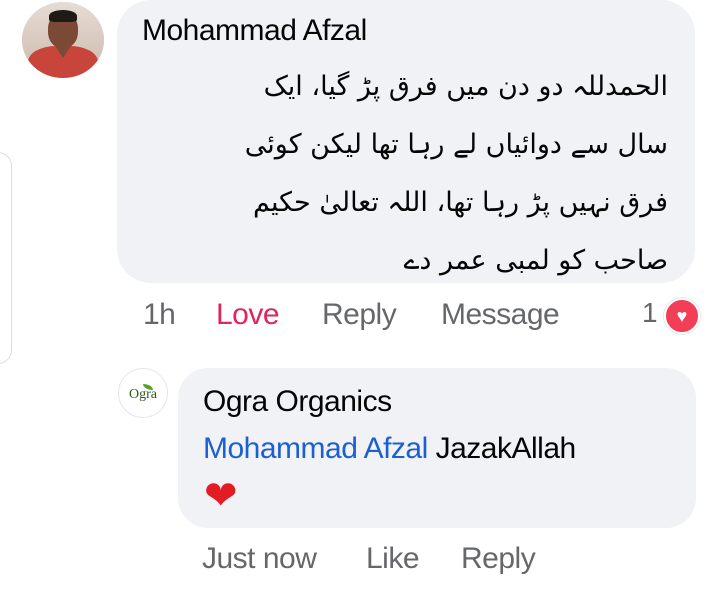 The image size is (720, 592). I want to click on love-reaction-button: Love, so click(248, 315).